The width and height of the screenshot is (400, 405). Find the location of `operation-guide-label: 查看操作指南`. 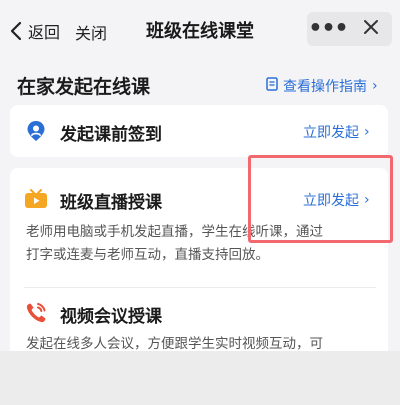

operation-guide-label: 查看操作指南 is located at coordinates (325, 87).